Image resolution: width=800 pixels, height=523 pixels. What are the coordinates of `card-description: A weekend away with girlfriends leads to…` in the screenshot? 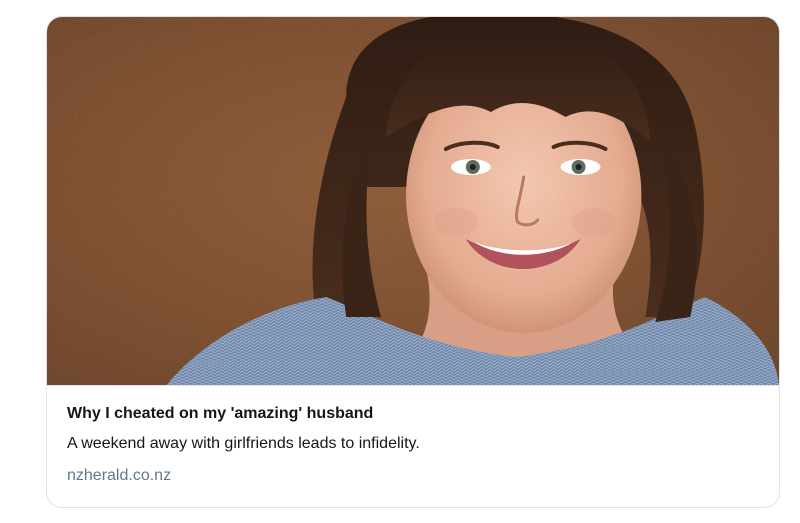 It's located at (243, 443).